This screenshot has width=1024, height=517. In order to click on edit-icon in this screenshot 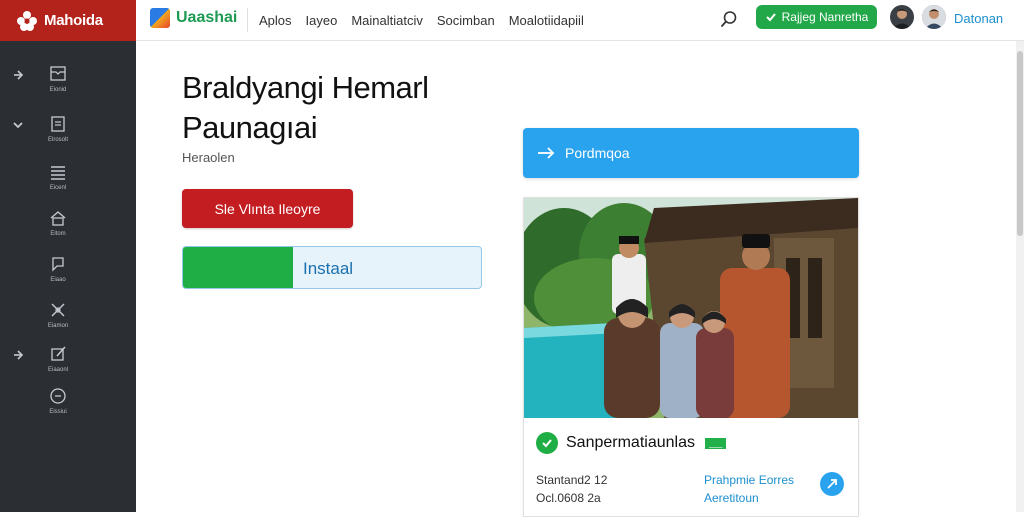, I will do `click(58, 353)`.